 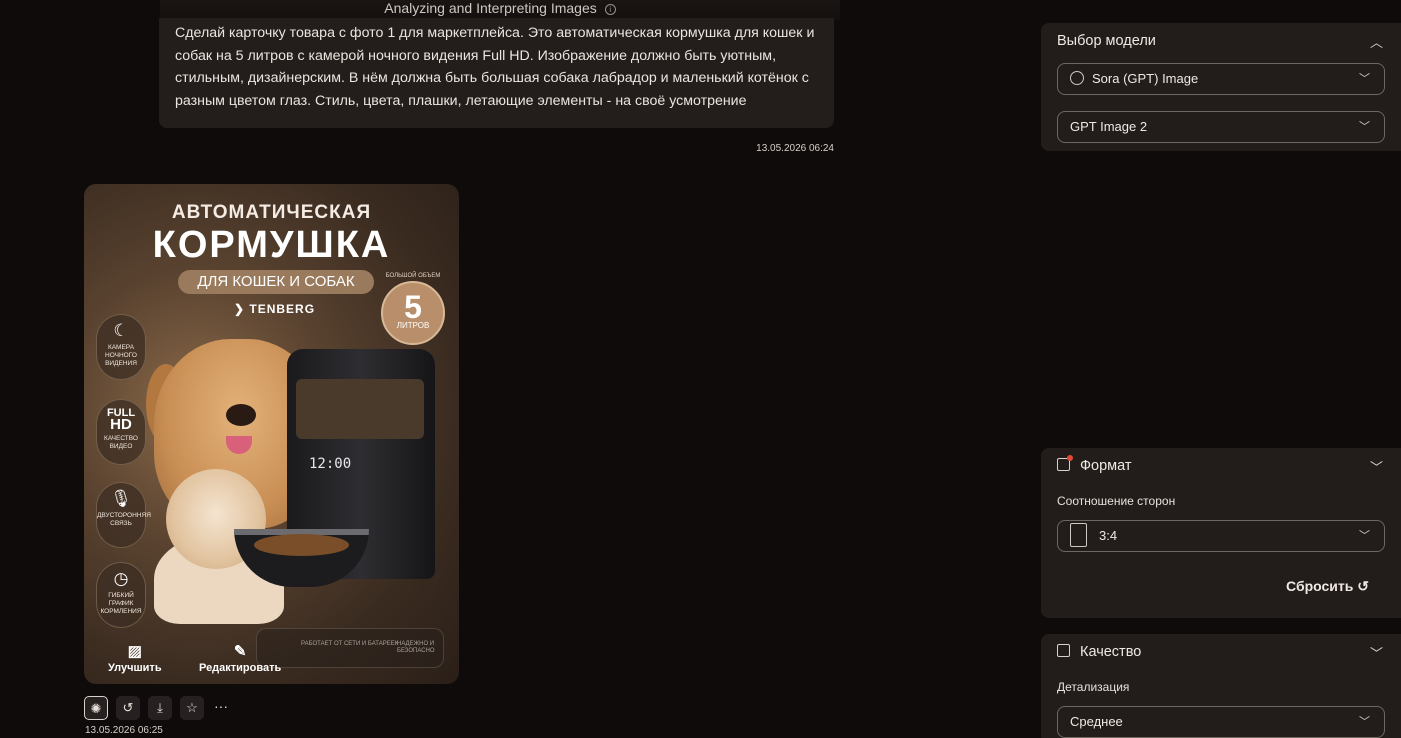 What do you see at coordinates (301, 545) in the screenshot?
I see `bowl-food` at bounding box center [301, 545].